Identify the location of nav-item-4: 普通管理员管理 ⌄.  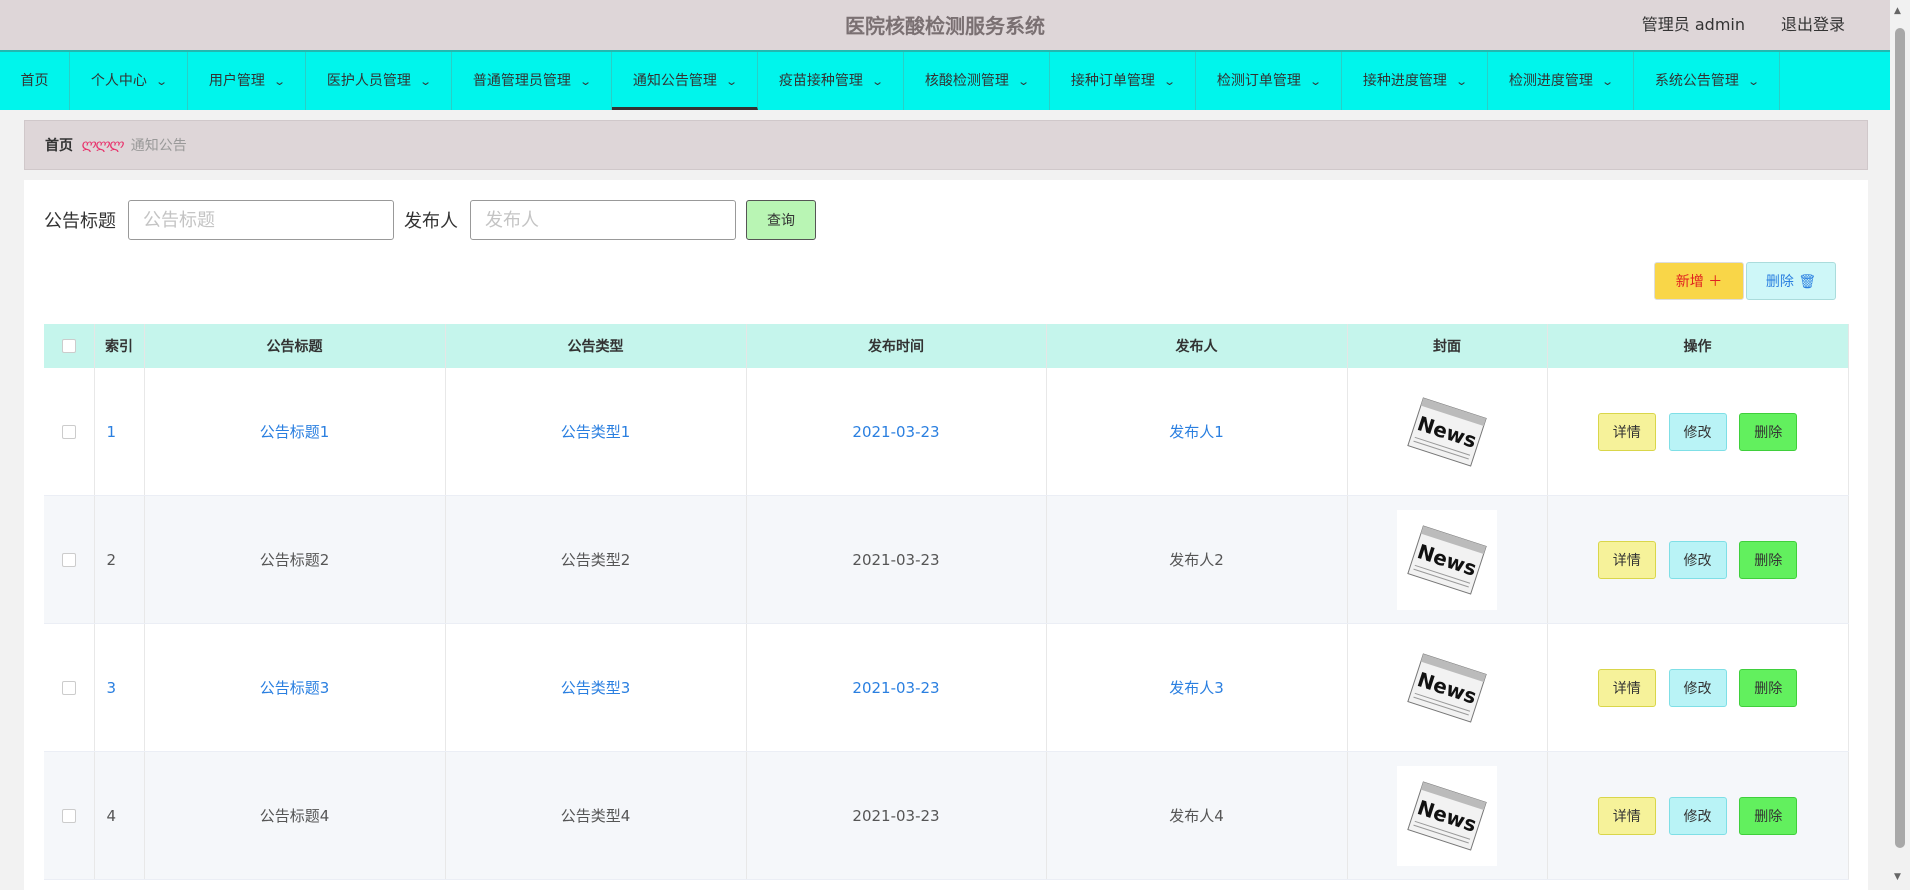
(532, 81).